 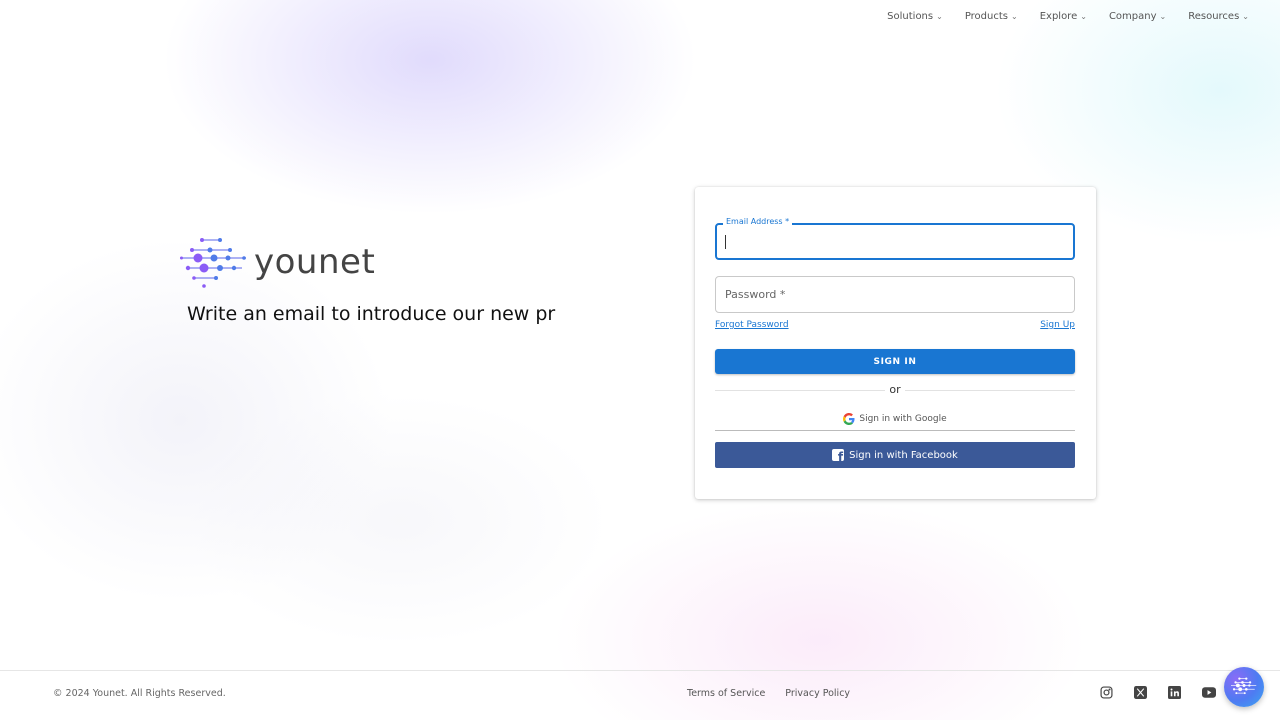 What do you see at coordinates (986, 16) in the screenshot?
I see `nav-products-label: Products` at bounding box center [986, 16].